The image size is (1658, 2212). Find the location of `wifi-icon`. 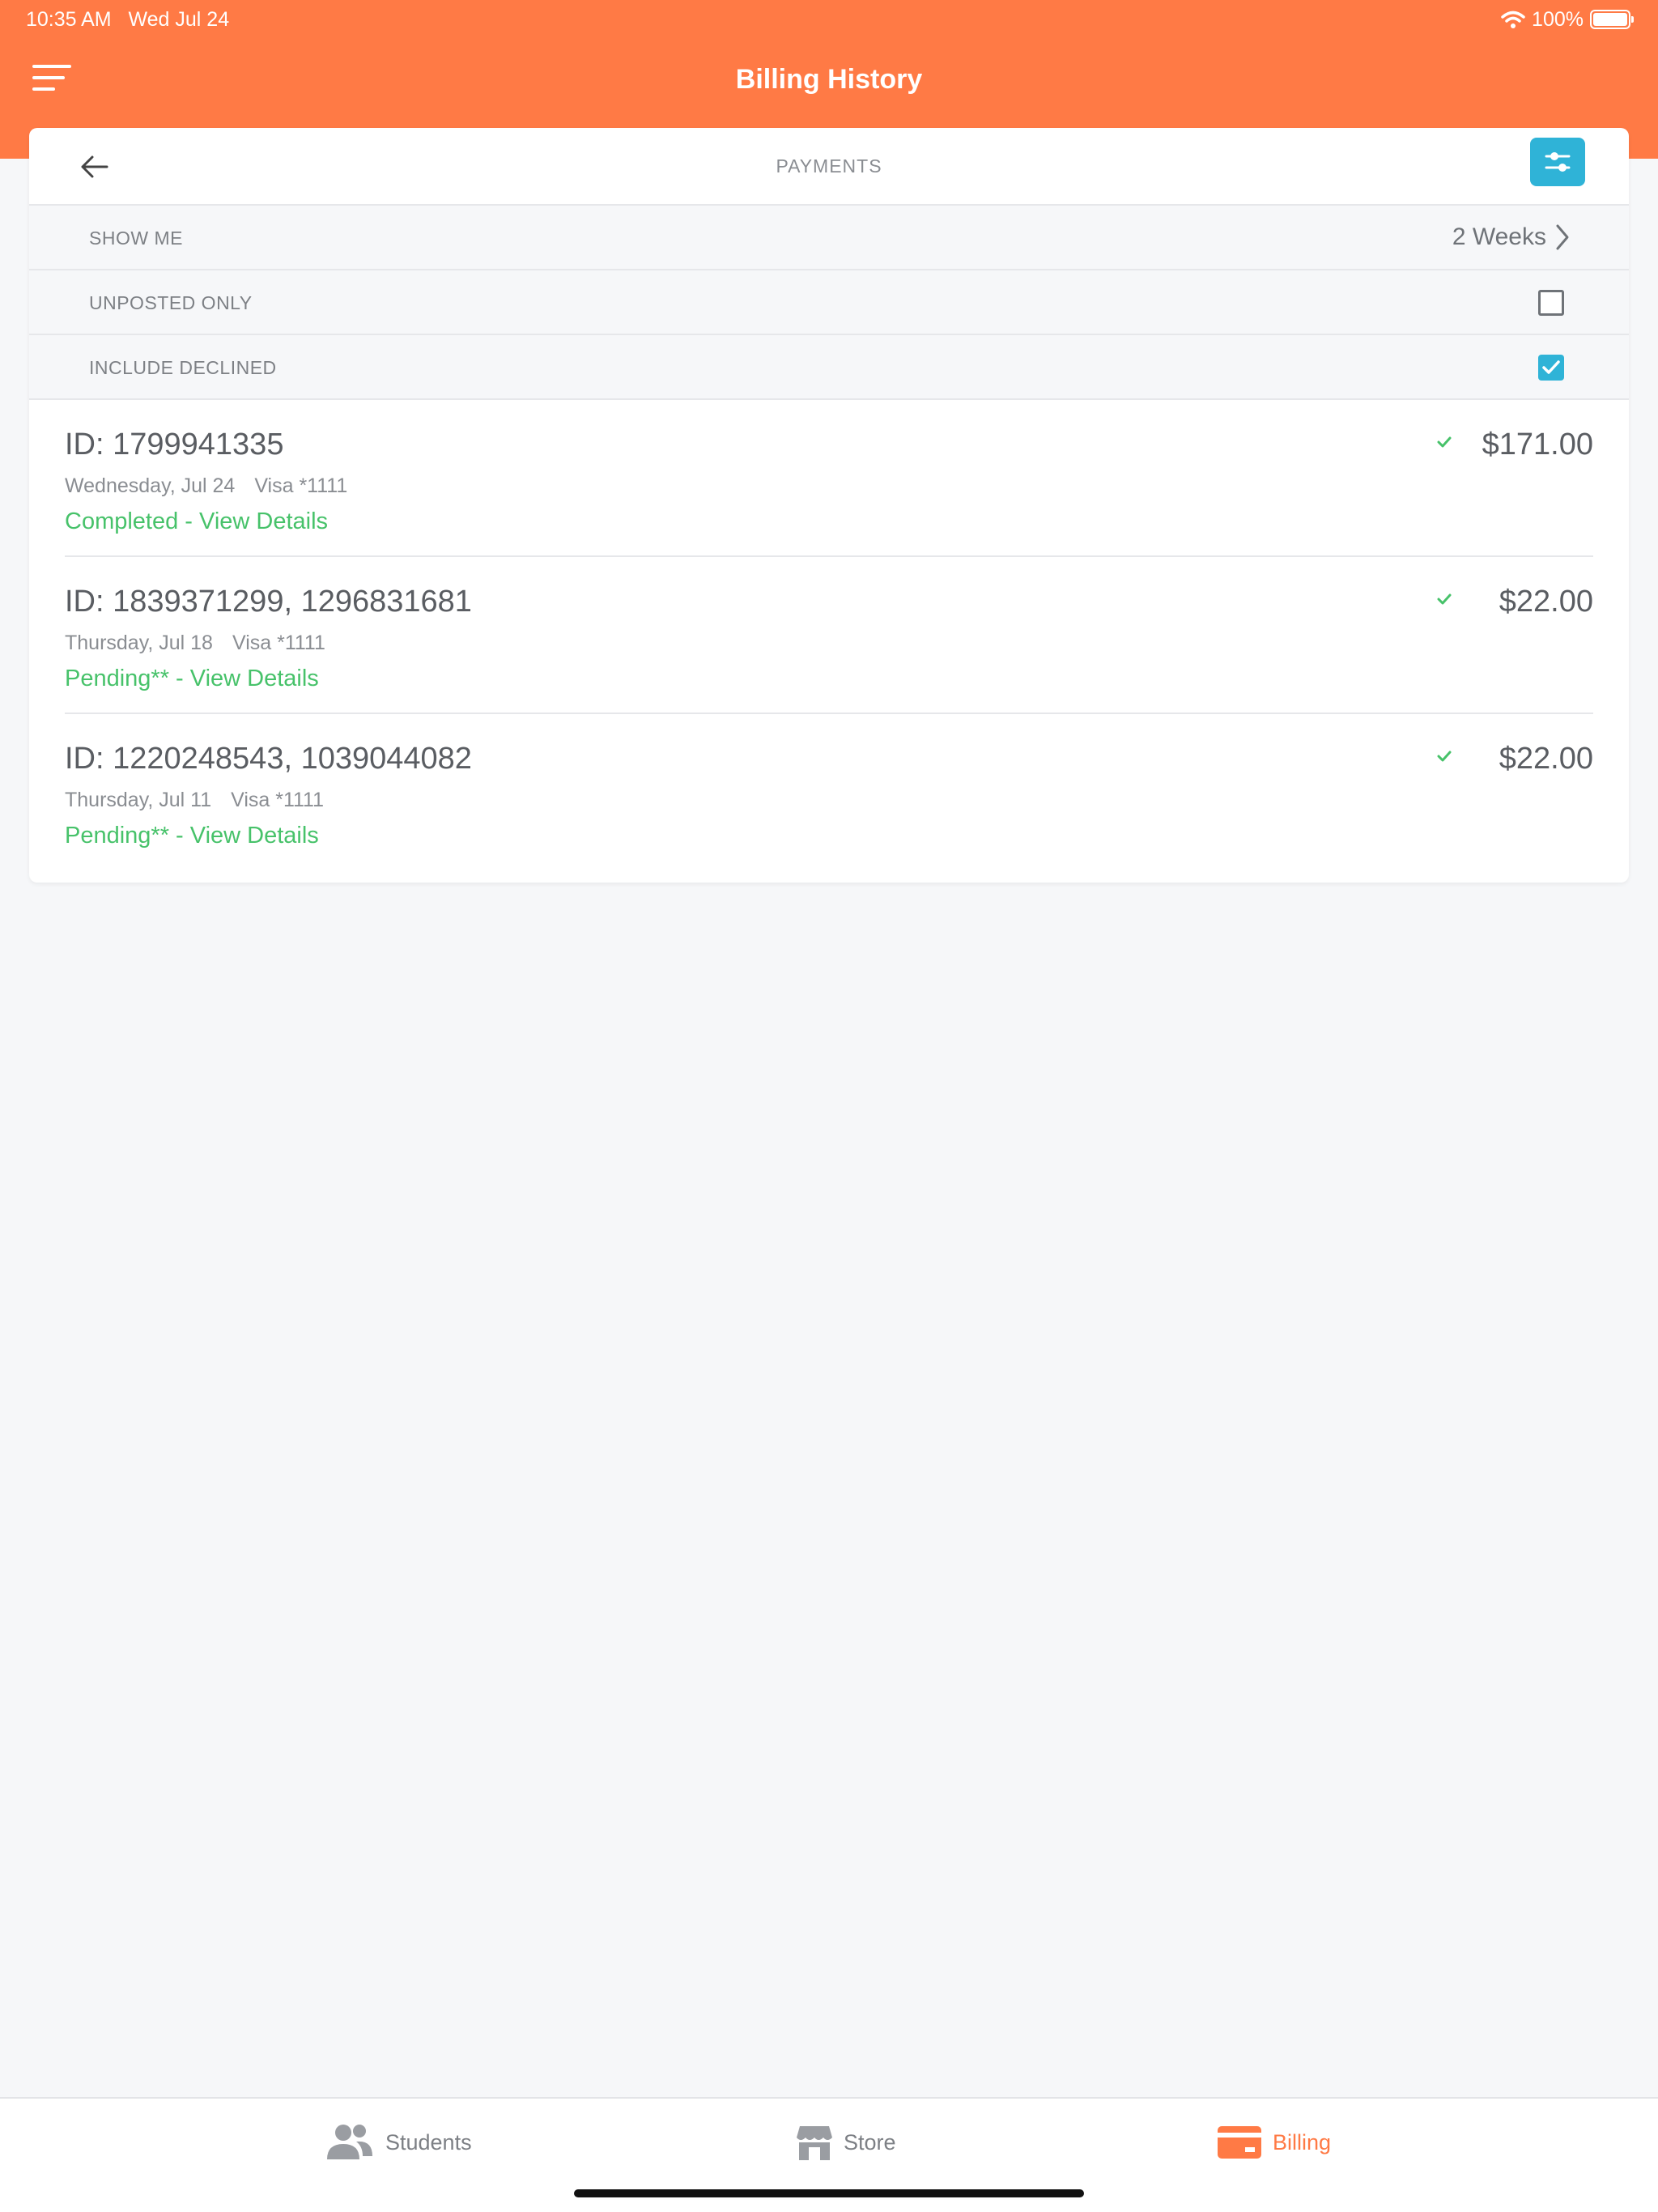

wifi-icon is located at coordinates (1513, 19).